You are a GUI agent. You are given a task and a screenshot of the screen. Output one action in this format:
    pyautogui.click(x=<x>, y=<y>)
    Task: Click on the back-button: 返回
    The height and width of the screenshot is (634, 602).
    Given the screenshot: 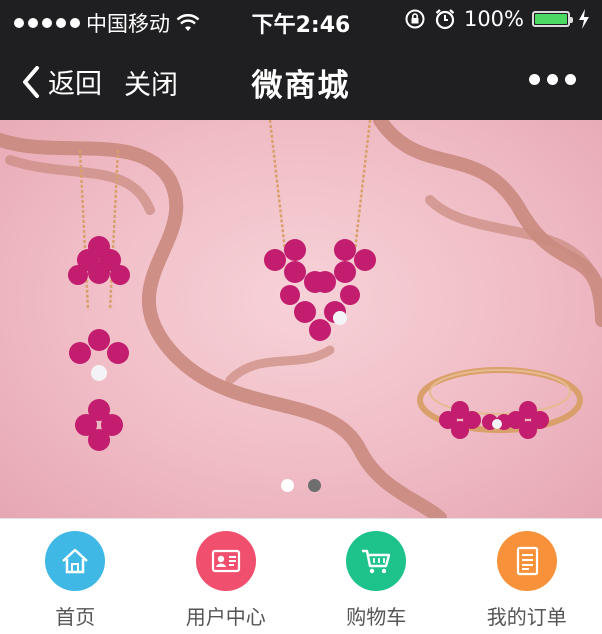 What is the action you would take?
    pyautogui.click(x=61, y=81)
    